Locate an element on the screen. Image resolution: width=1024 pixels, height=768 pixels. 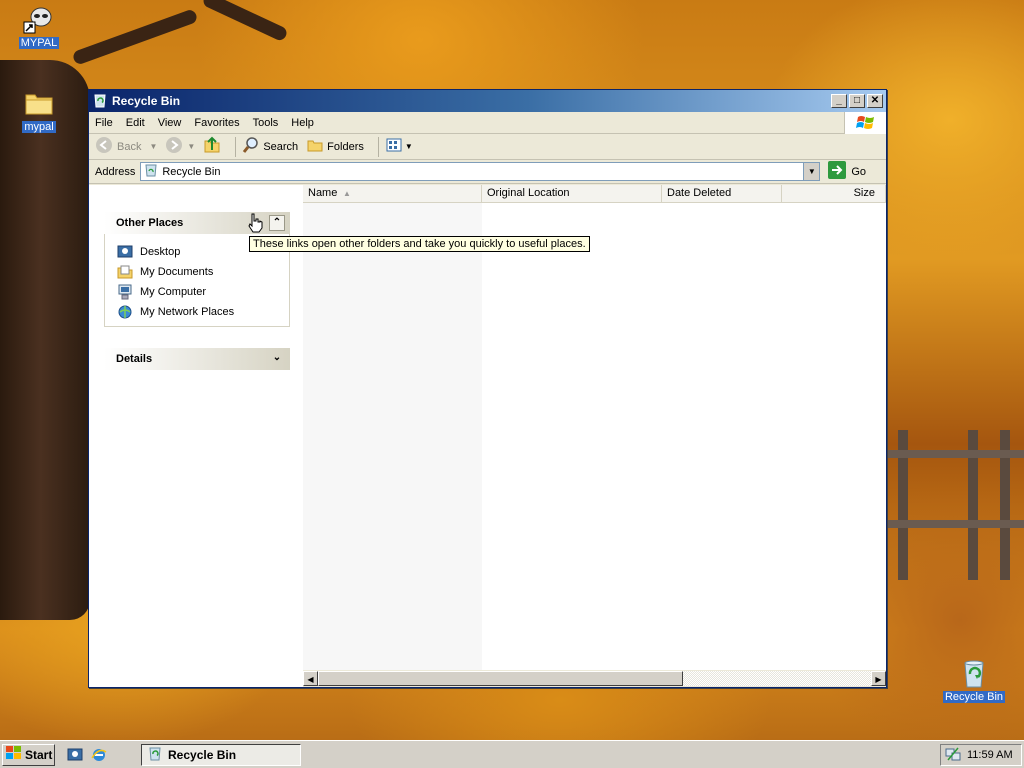
taskbar-item-label: Recycle Bin is located at coordinates (202, 754).